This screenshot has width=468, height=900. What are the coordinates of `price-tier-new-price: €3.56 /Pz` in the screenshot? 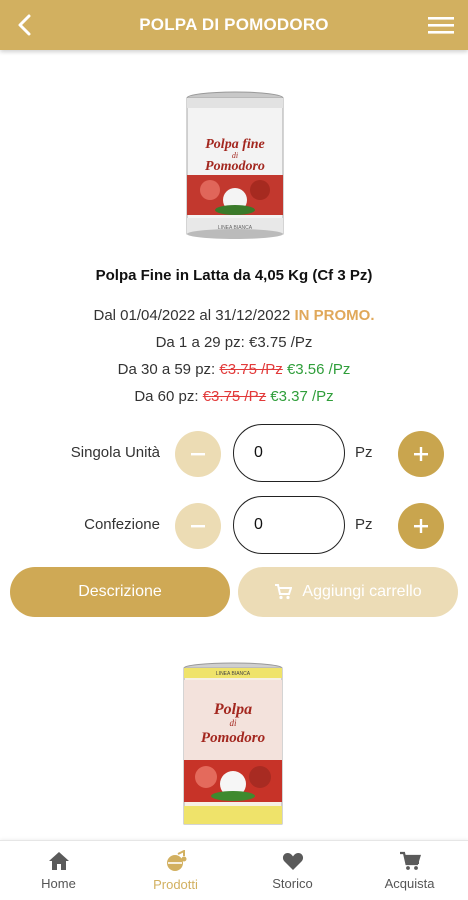 It's located at (318, 369).